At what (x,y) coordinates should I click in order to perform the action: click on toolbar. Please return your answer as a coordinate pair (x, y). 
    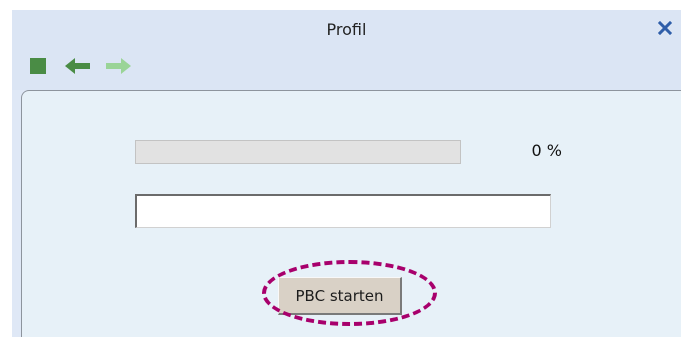
    Looking at the image, I should click on (78, 66).